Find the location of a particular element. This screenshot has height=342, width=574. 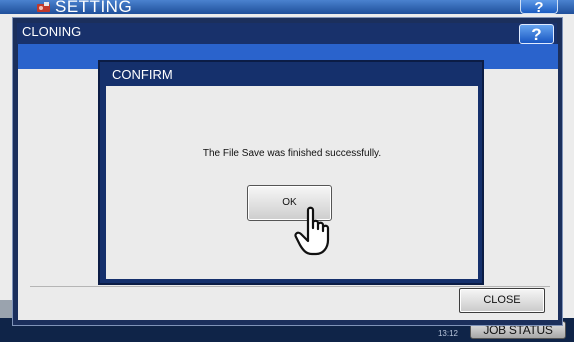

close-button: CLOSE is located at coordinates (502, 300).